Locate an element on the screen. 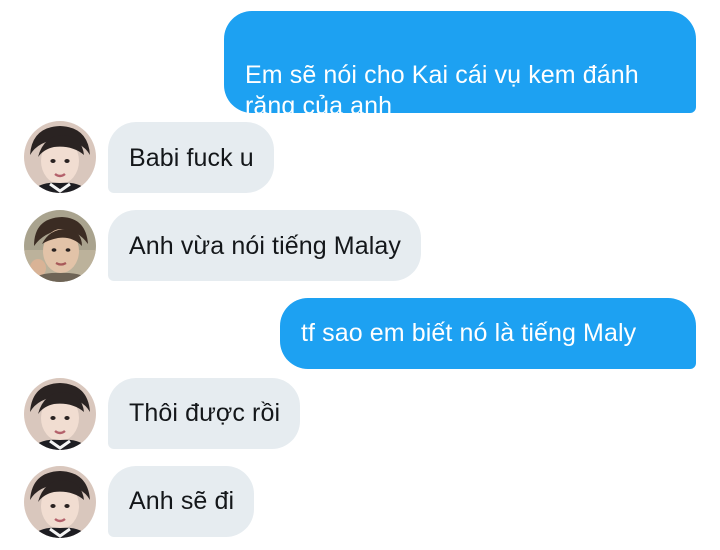  outgoing-message-bubble: tf sao em biết nó là tiếng Maly is located at coordinates (488, 333).